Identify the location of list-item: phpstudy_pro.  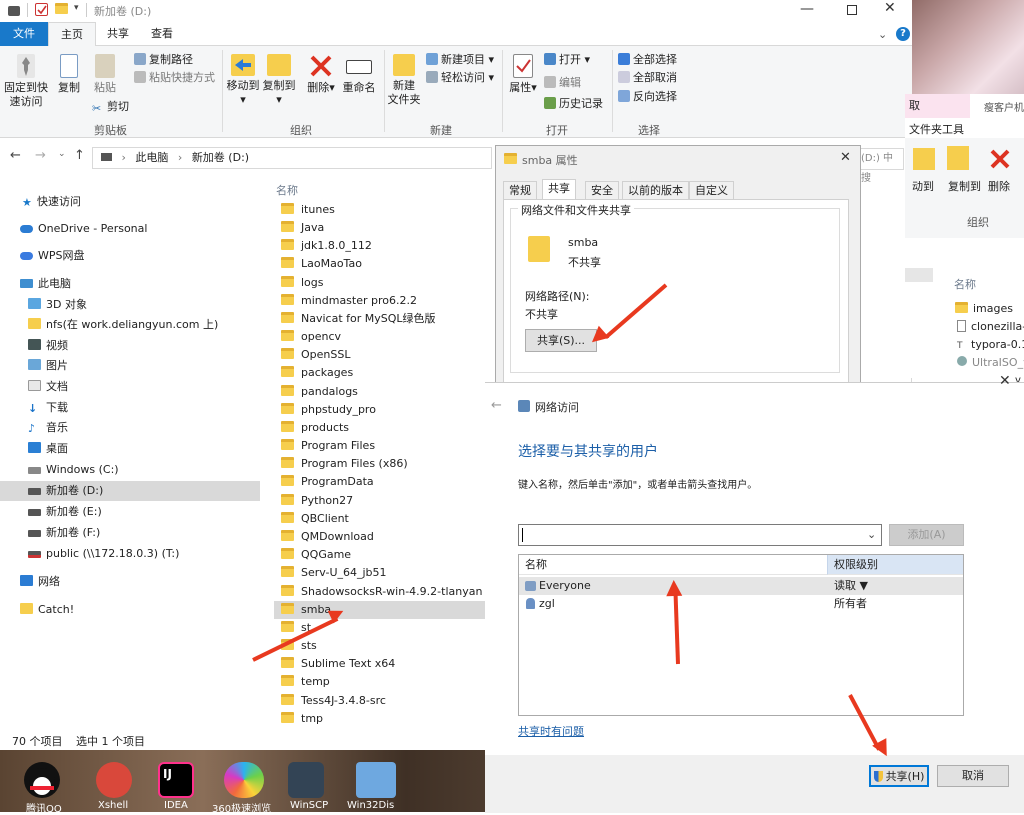
(380, 410).